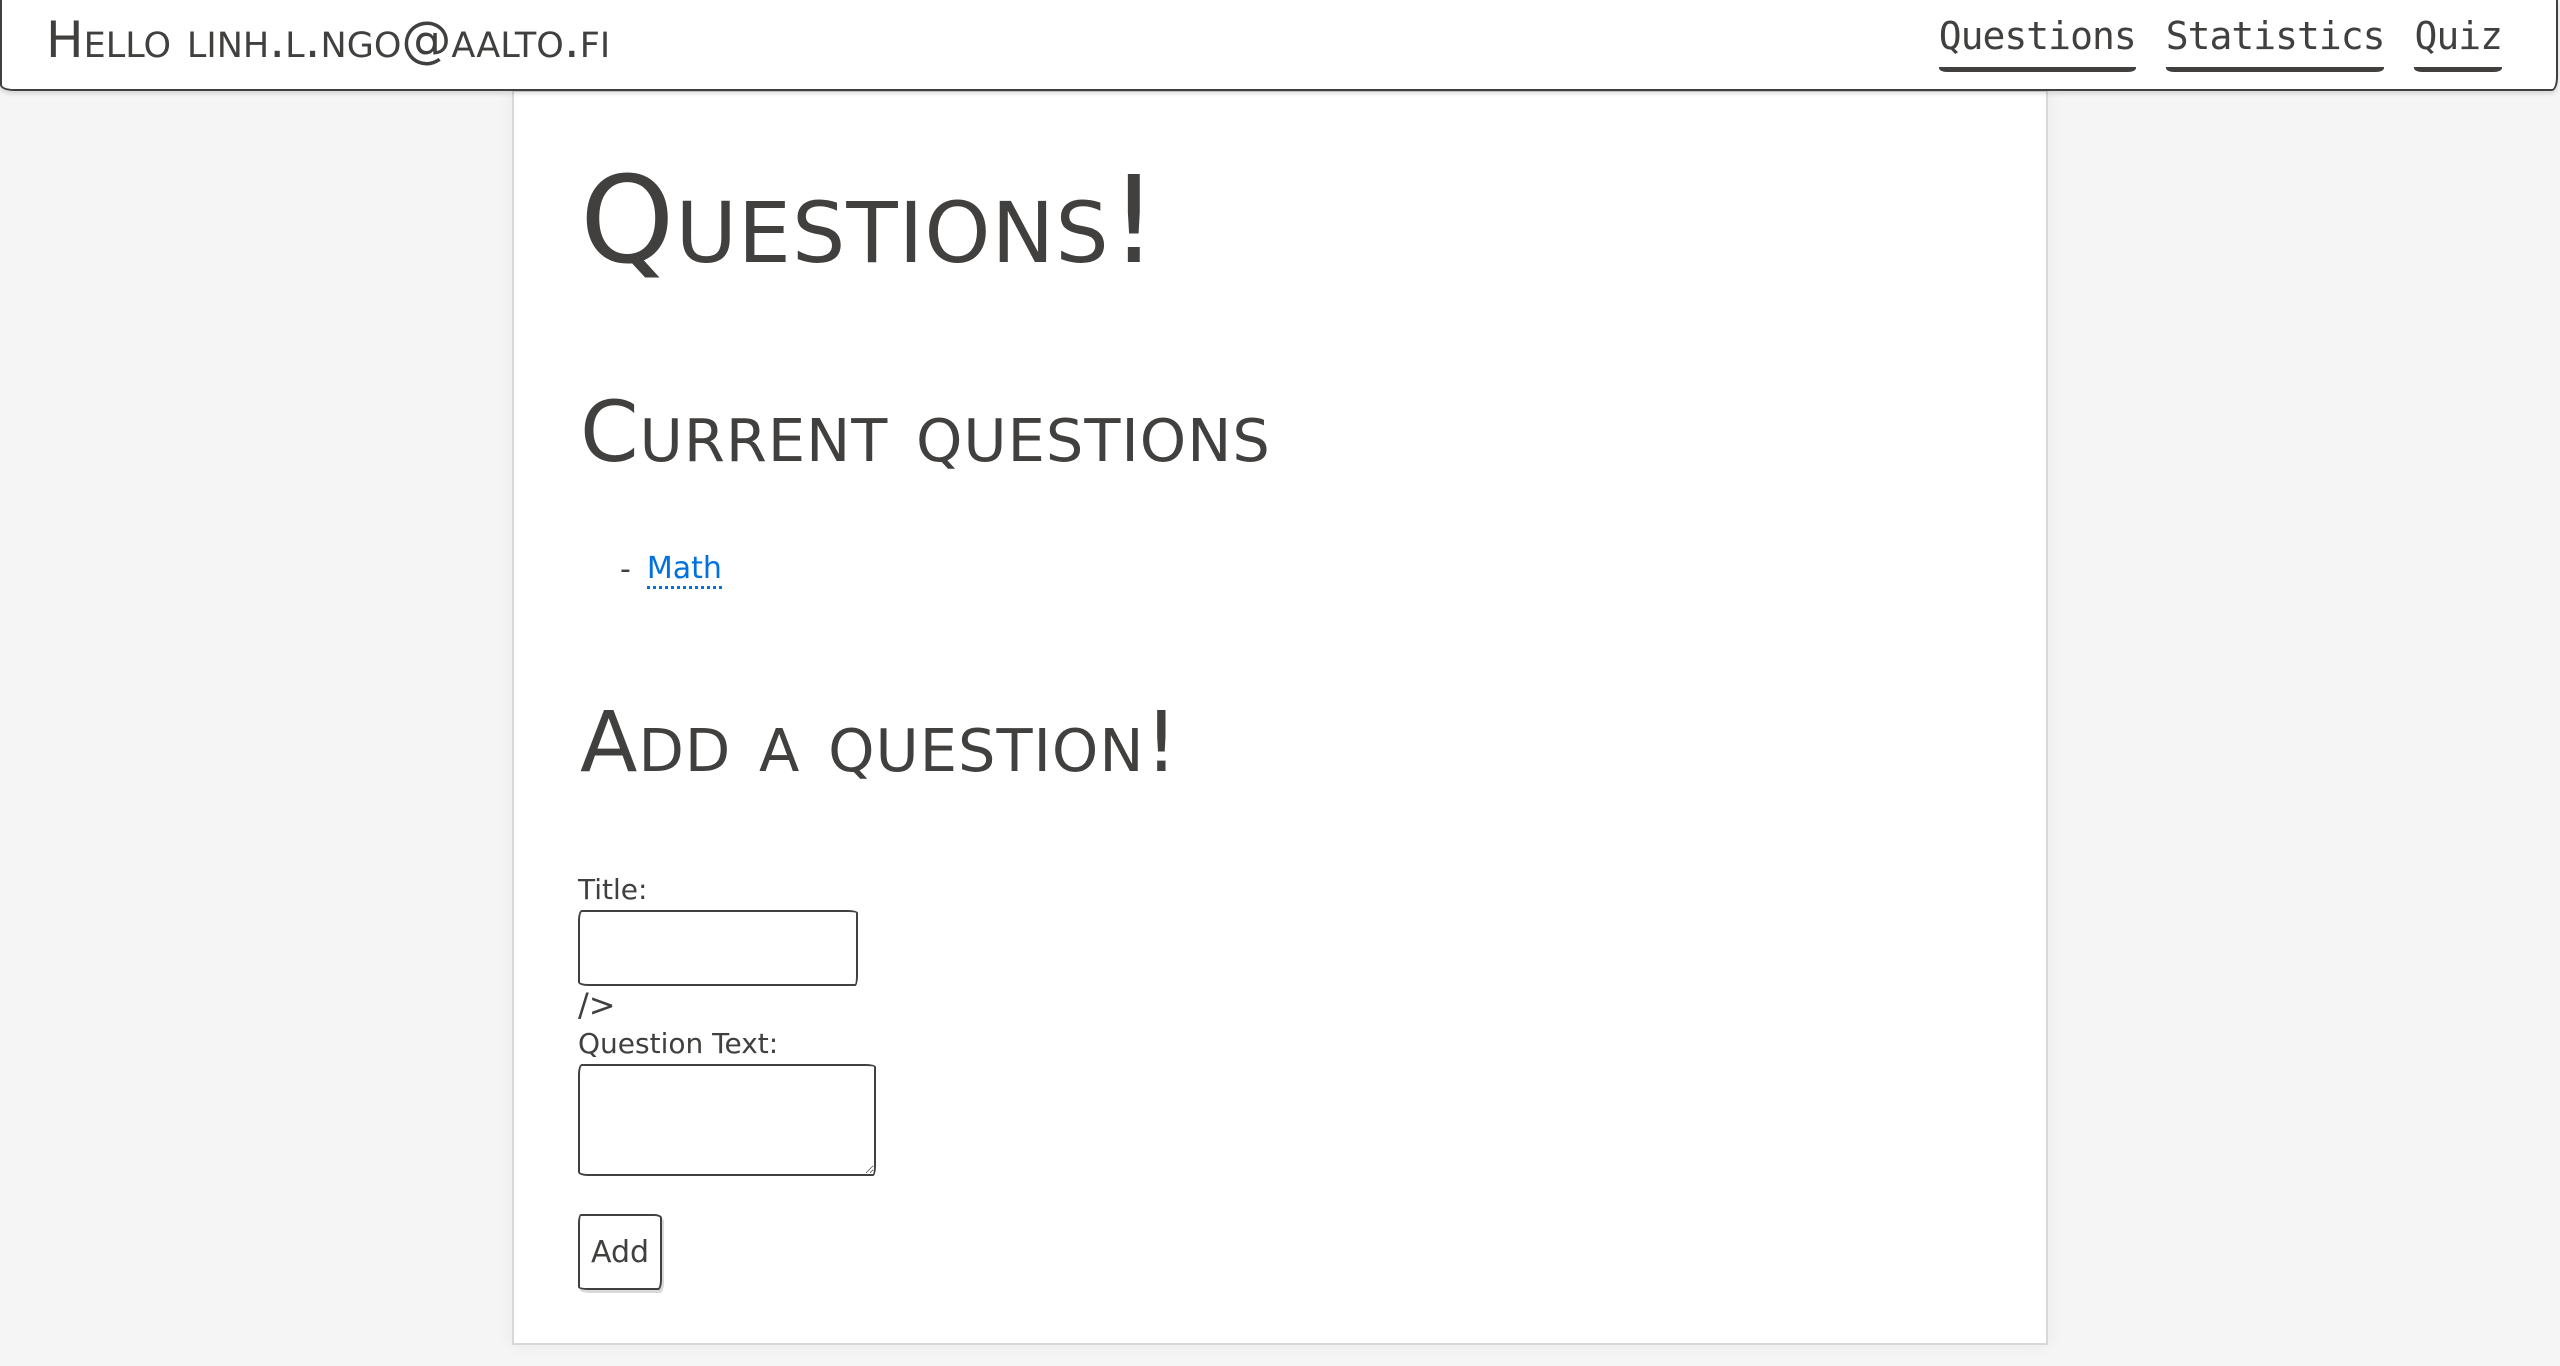  What do you see at coordinates (2037, 40) in the screenshot?
I see `nav-link-questions: Questions` at bounding box center [2037, 40].